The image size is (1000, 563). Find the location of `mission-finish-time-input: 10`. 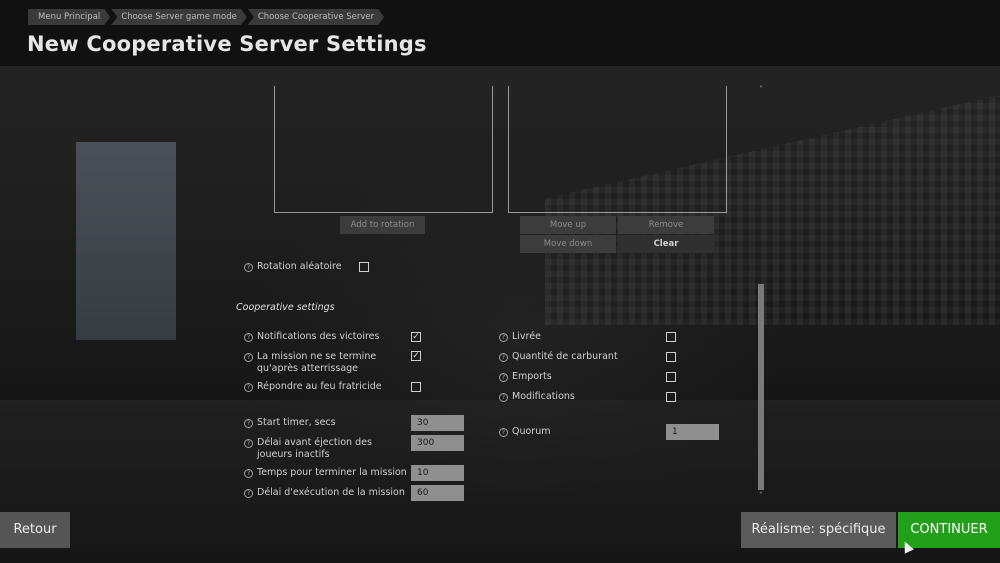

mission-finish-time-input: 10 is located at coordinates (437, 473).